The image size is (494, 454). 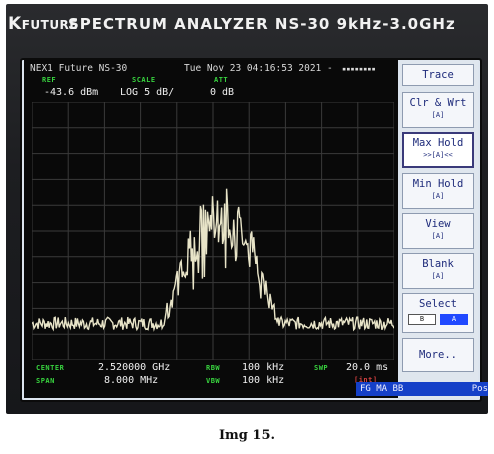 I want to click on center-label: CENTER, so click(x=50, y=368).